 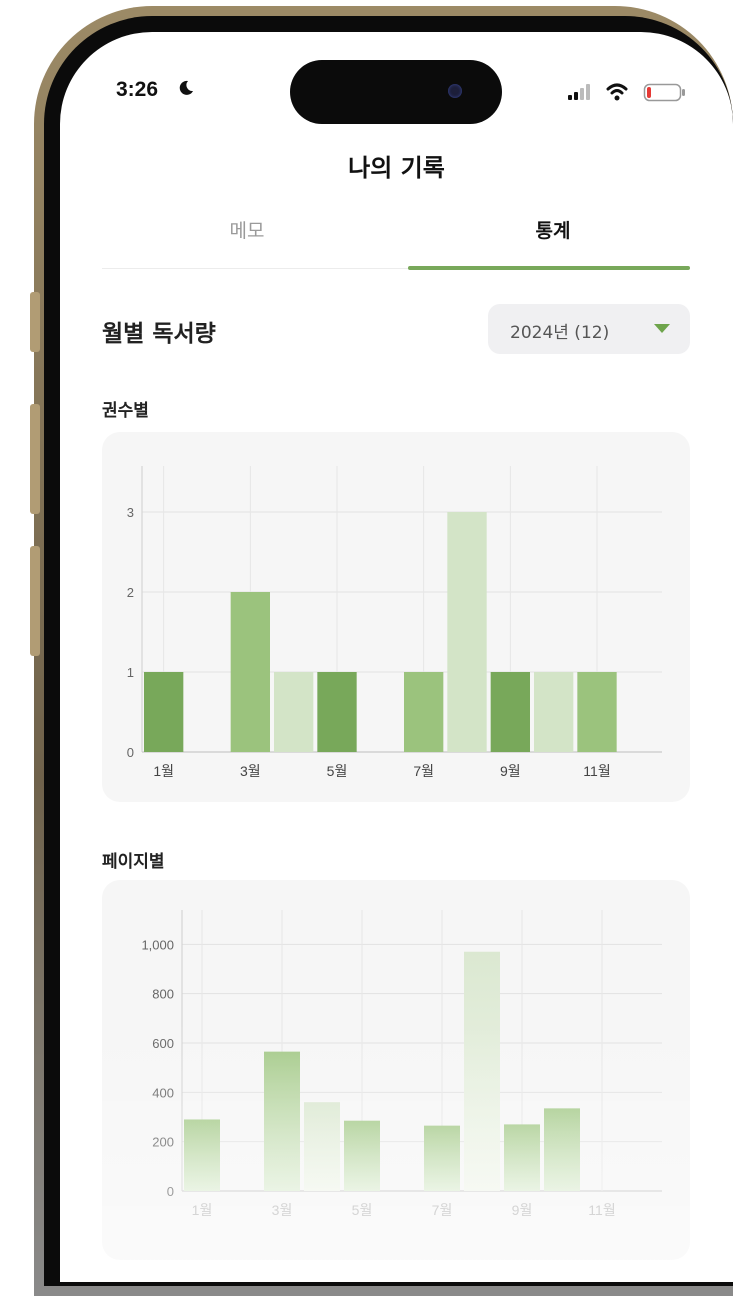 What do you see at coordinates (186, 87) in the screenshot?
I see `moon-icon` at bounding box center [186, 87].